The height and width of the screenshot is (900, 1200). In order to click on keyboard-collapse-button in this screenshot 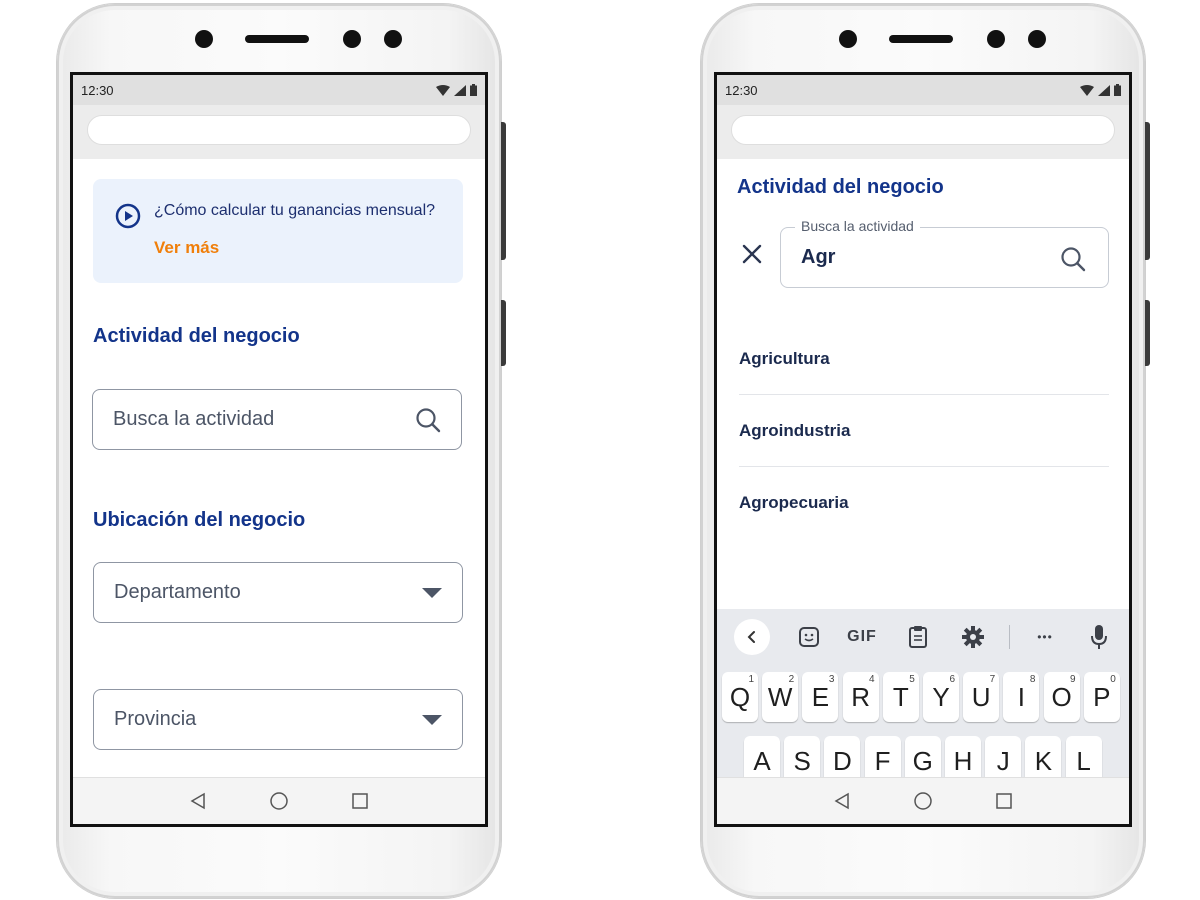, I will do `click(752, 637)`.